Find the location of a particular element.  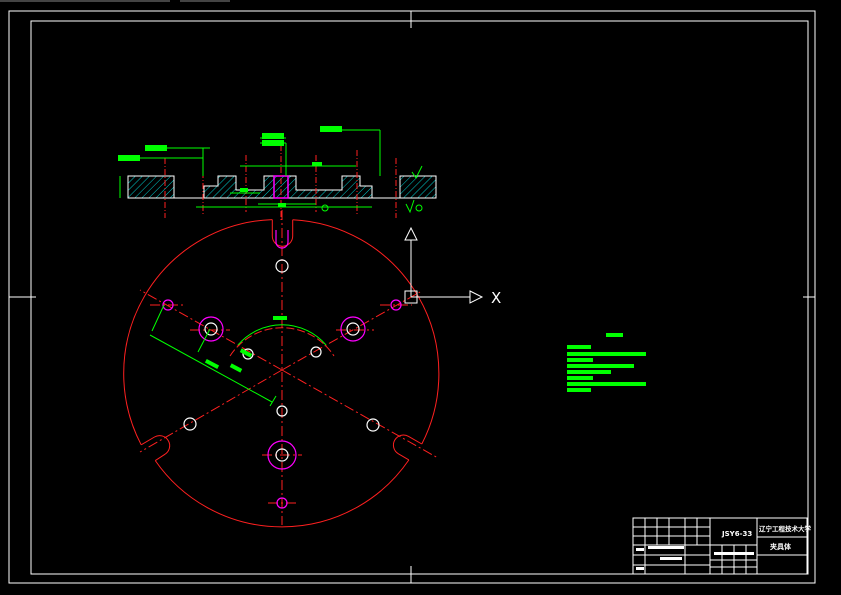

drawing-number: JSY6-33 is located at coordinates (736, 534).